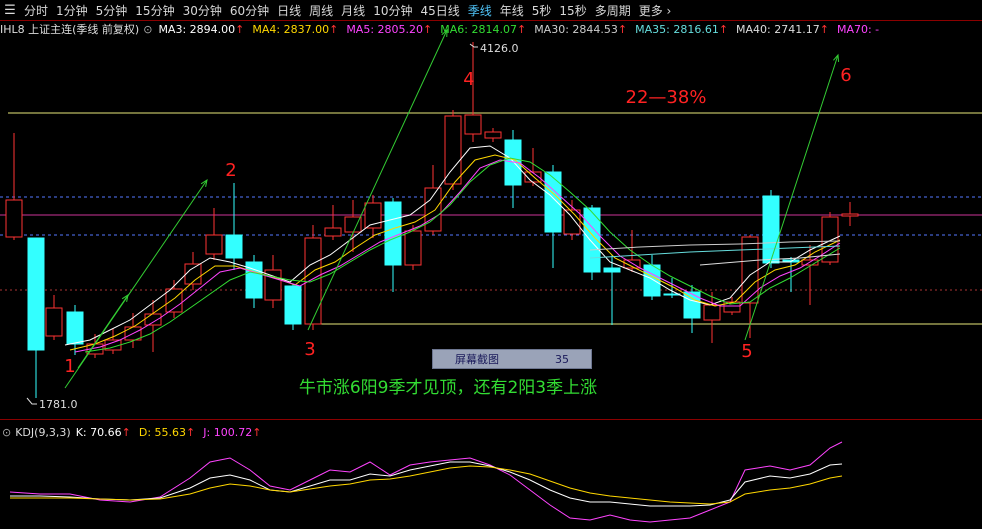 The width and height of the screenshot is (982, 529). Describe the element at coordinates (197, 29) in the screenshot. I see `legend-value: MA3: 2894.00` at that location.